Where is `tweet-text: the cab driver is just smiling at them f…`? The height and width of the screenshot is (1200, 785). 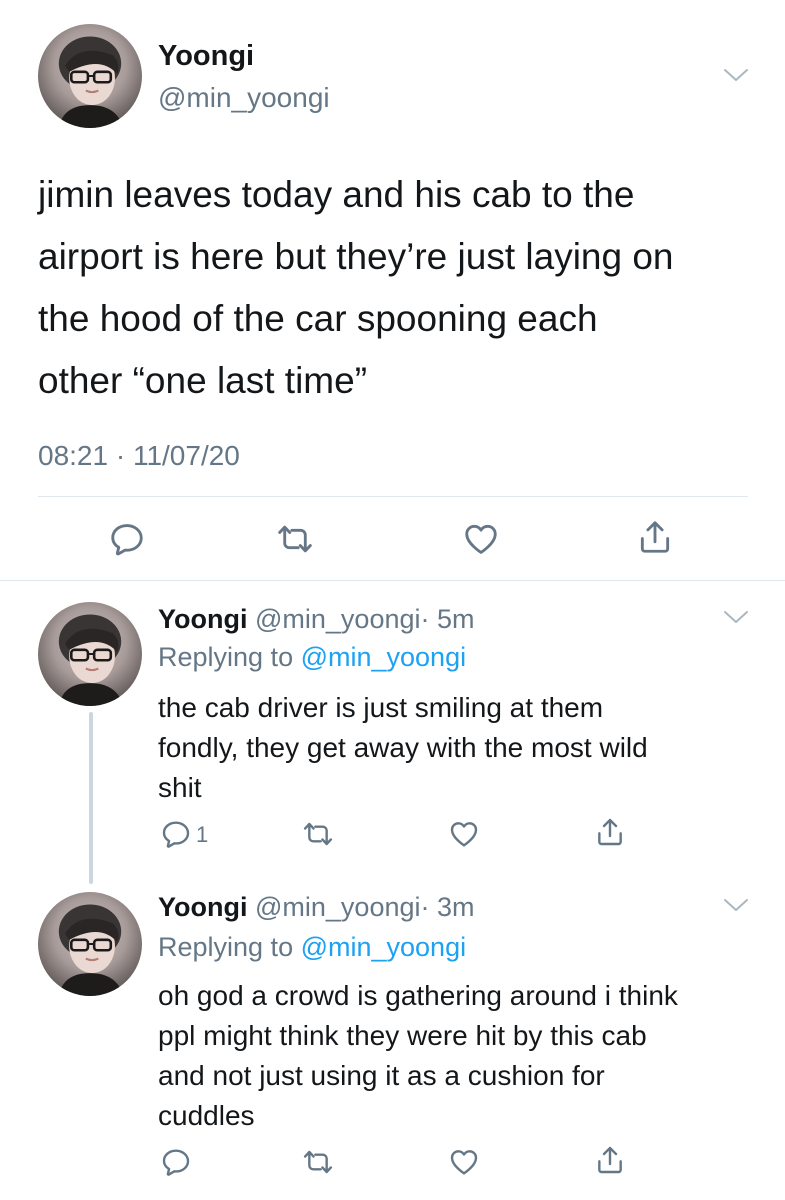 tweet-text: the cab driver is just smiling at them f… is located at coordinates (403, 748).